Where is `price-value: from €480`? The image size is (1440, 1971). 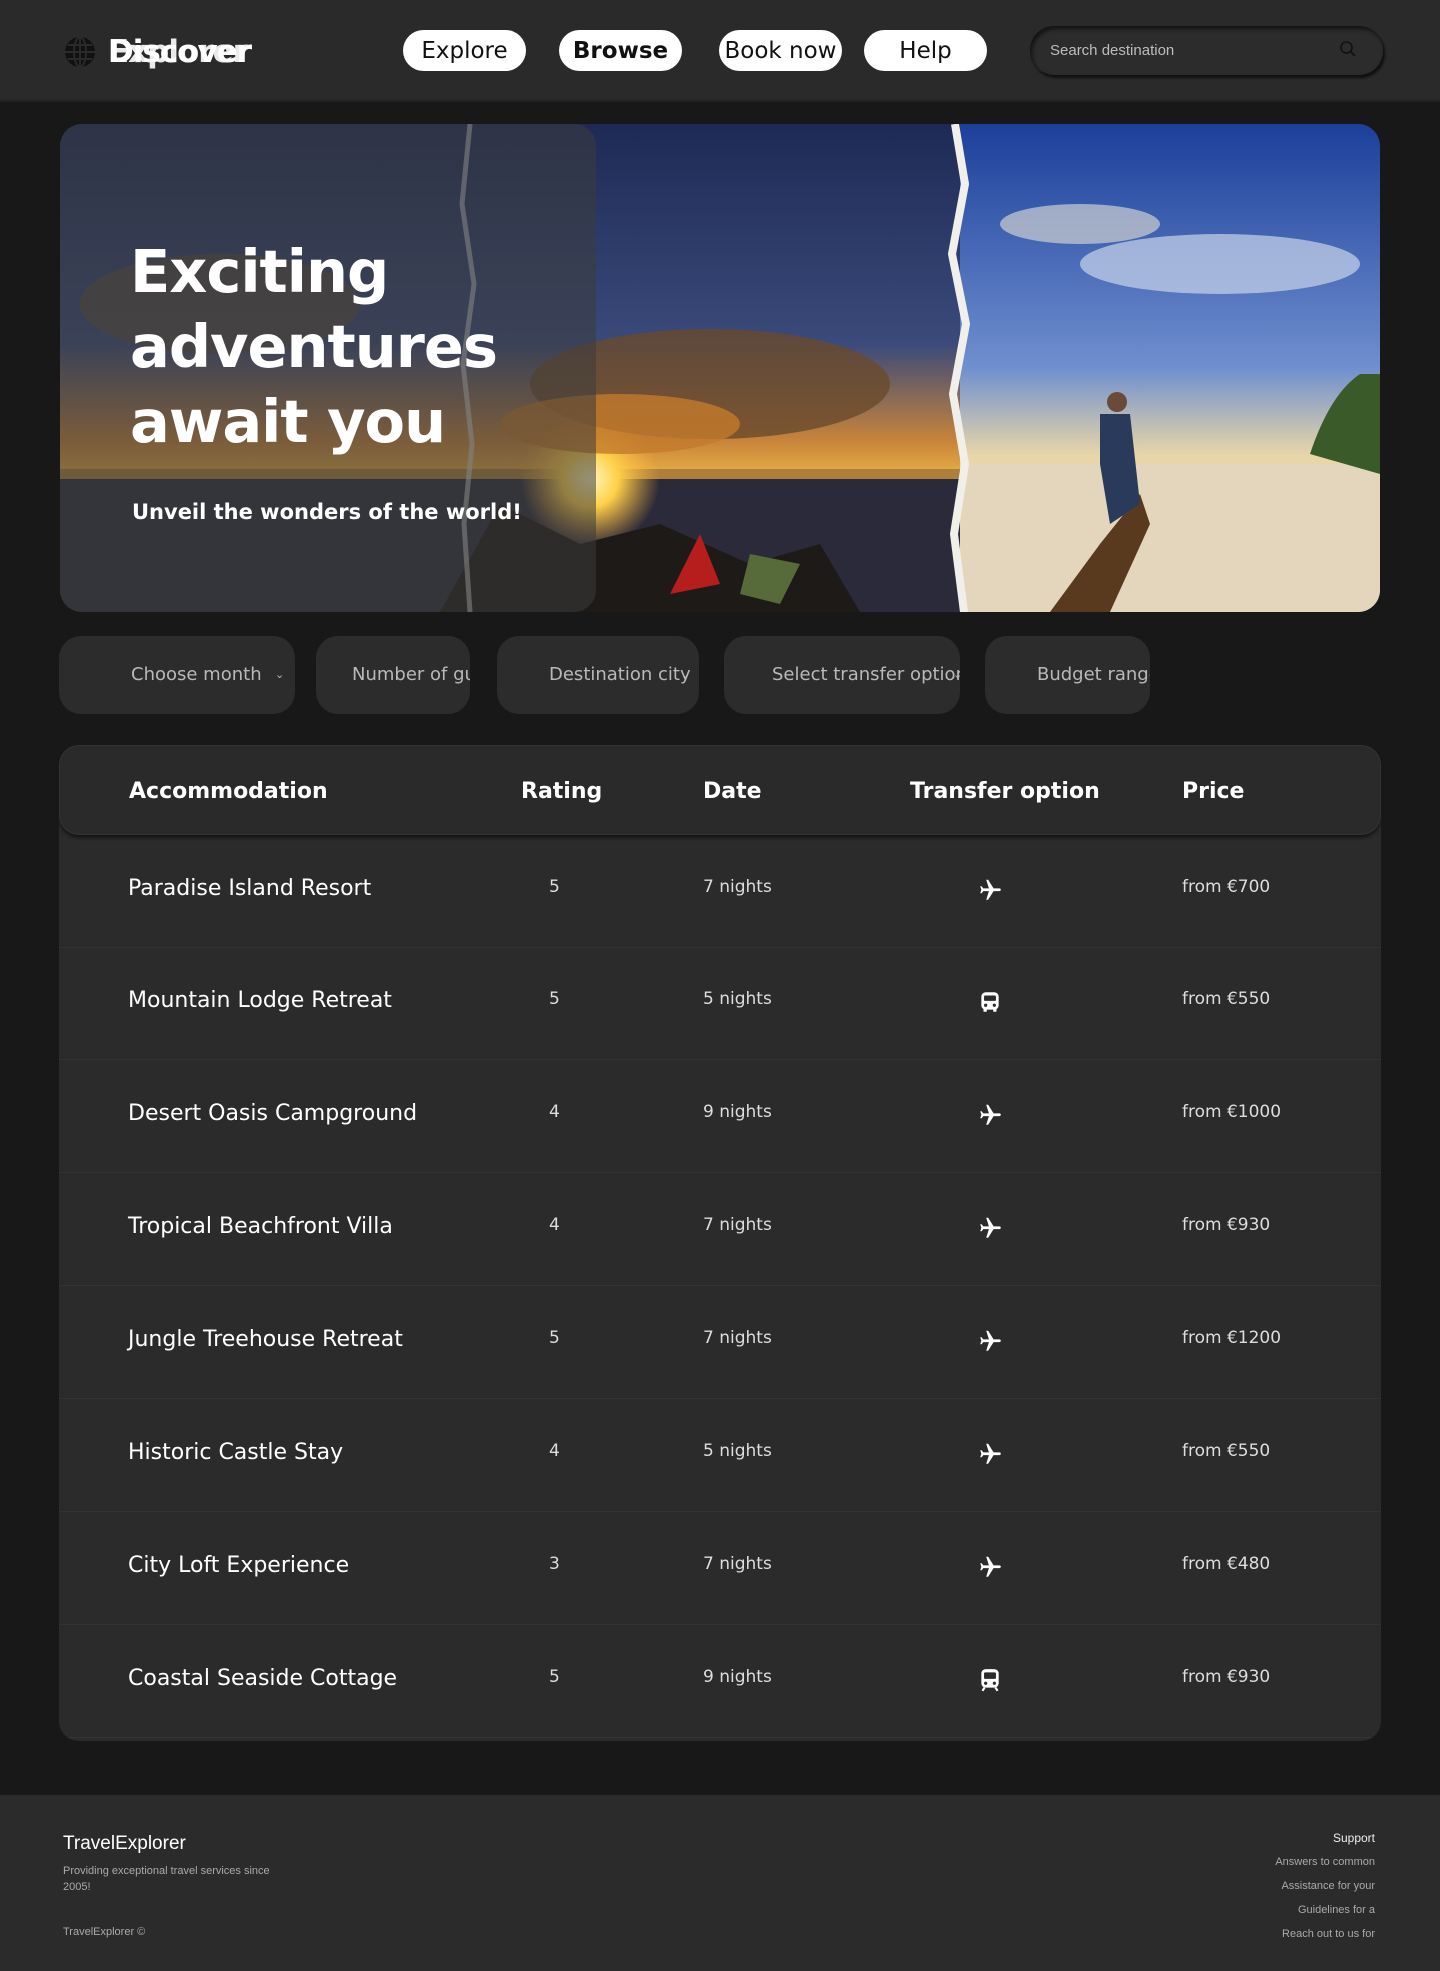
price-value: from €480 is located at coordinates (1226, 1564).